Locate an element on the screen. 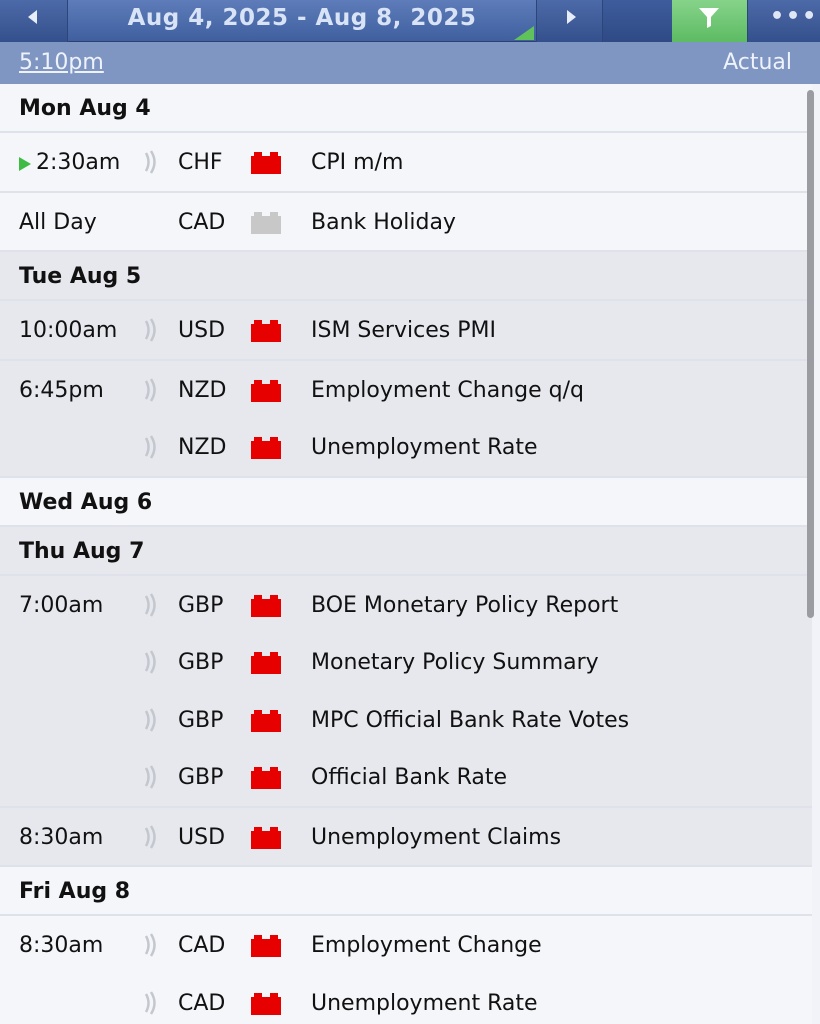 The height and width of the screenshot is (1024, 820). event-group: 10:00am USD ISM Services PMI is located at coordinates (406, 331).